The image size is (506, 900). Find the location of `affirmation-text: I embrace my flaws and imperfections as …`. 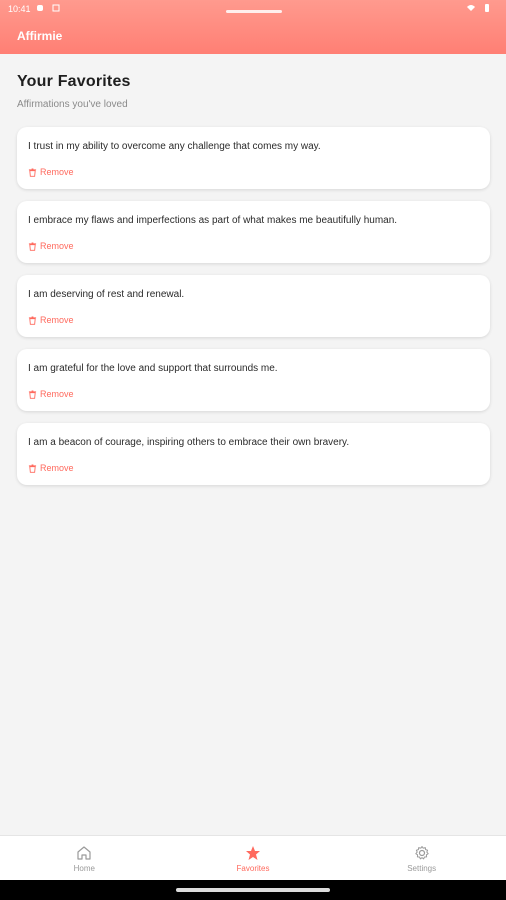

affirmation-text: I embrace my flaws and imperfections as … is located at coordinates (213, 220).